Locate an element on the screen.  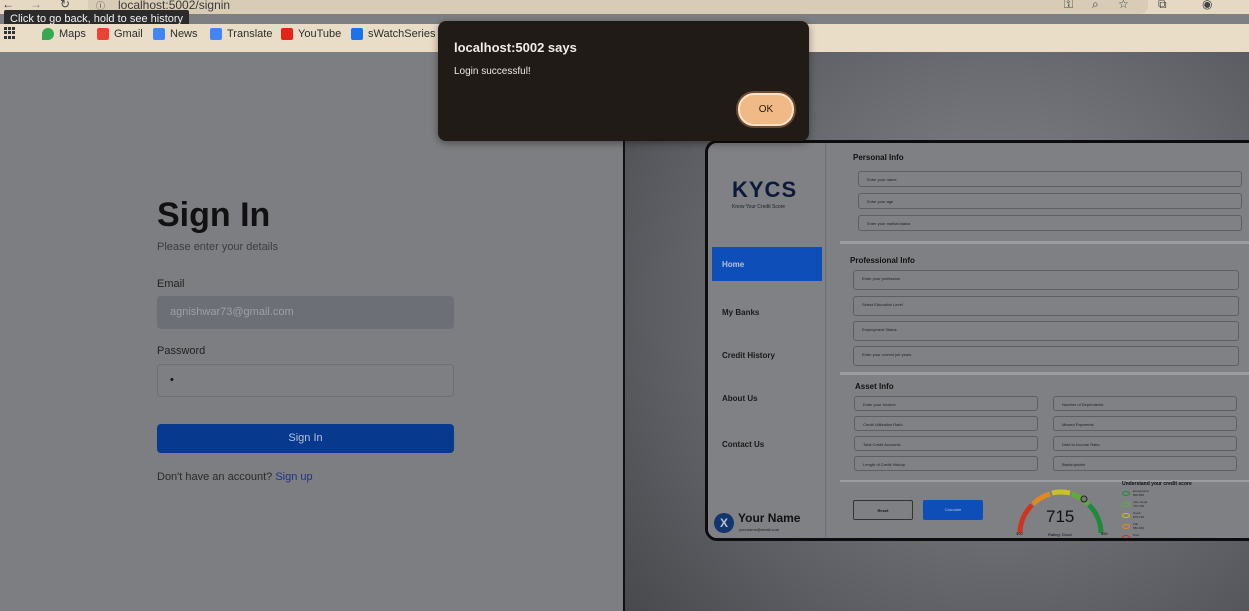
news-icon is located at coordinates (159, 34).